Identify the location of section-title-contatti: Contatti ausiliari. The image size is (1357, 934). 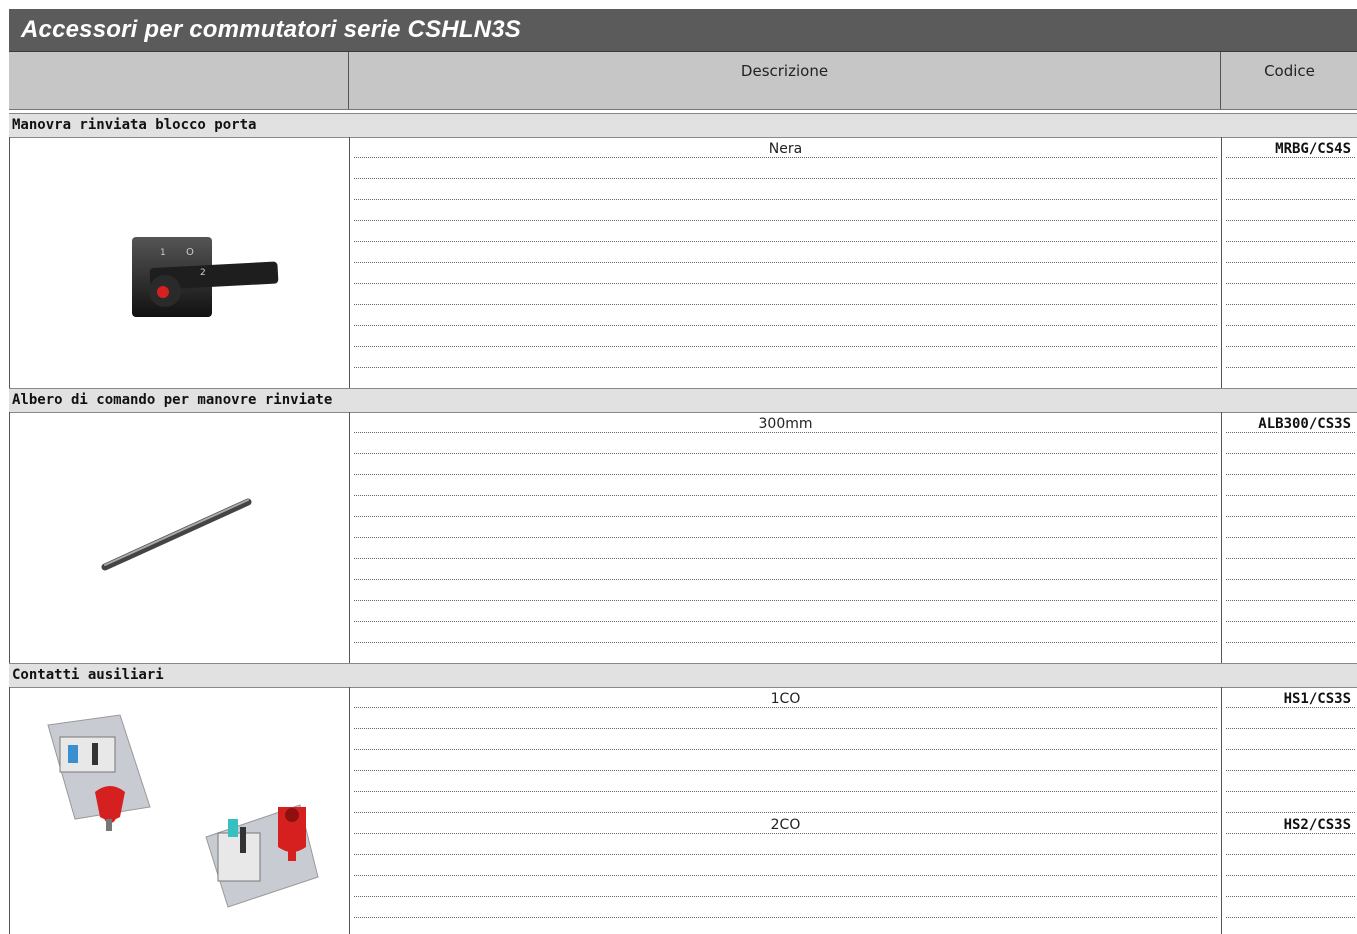
(683, 675).